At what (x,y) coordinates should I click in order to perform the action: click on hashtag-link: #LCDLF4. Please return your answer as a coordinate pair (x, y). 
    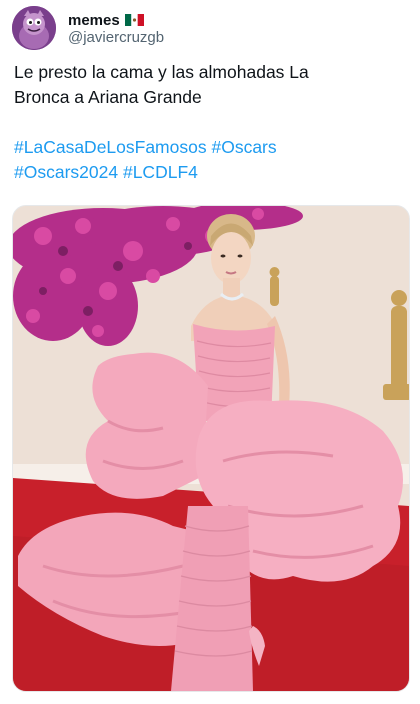
    Looking at the image, I should click on (160, 172).